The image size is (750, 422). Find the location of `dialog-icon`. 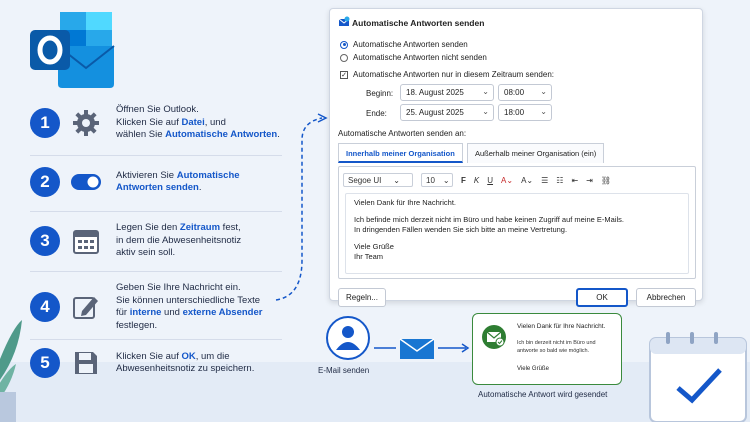

dialog-icon is located at coordinates (344, 21).